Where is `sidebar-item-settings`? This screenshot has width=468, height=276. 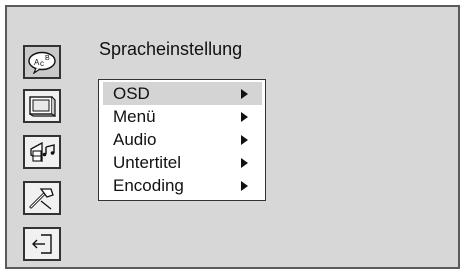
sidebar-item-settings is located at coordinates (42, 198).